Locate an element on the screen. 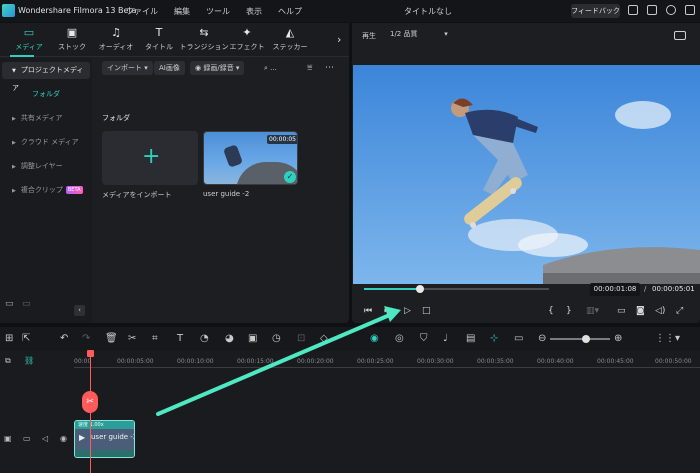 This screenshot has height=473, width=700. media-thumbnail: 00:00:05 ✓ is located at coordinates (250, 158).